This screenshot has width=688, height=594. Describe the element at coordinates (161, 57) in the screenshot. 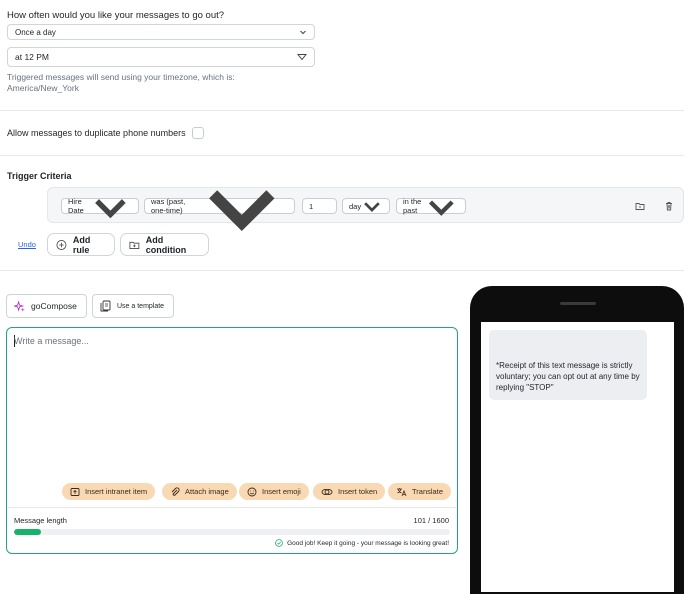

I see `time-select: at 12 PM` at that location.